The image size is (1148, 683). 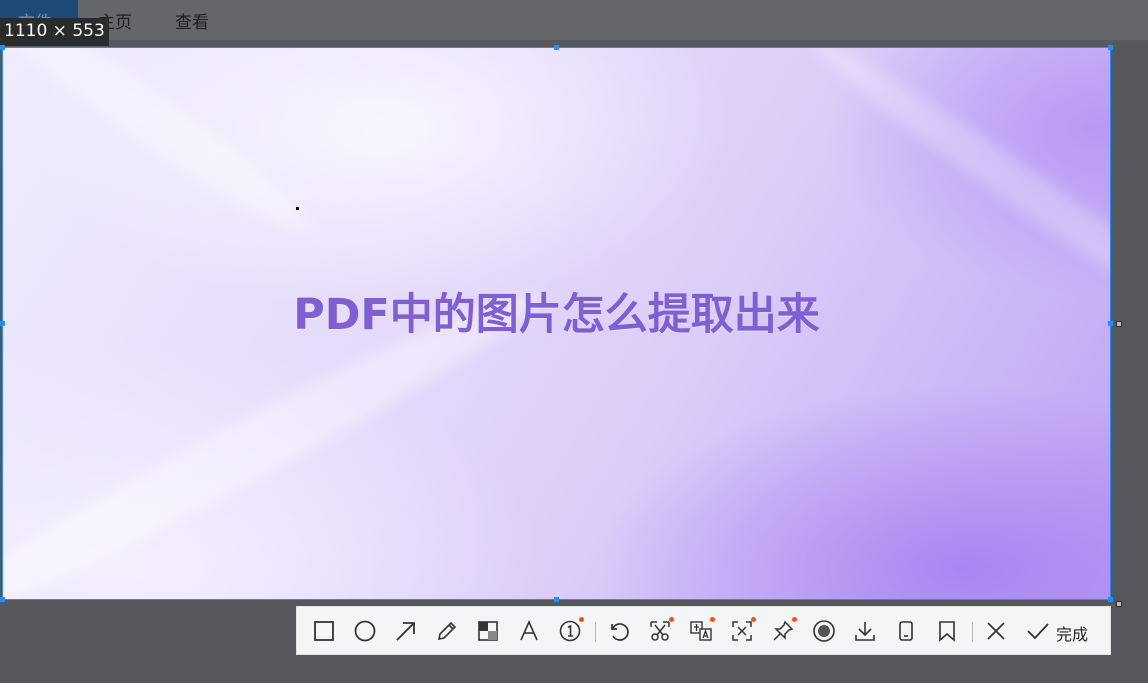 I want to click on overlay-dim, so click(x=574, y=43).